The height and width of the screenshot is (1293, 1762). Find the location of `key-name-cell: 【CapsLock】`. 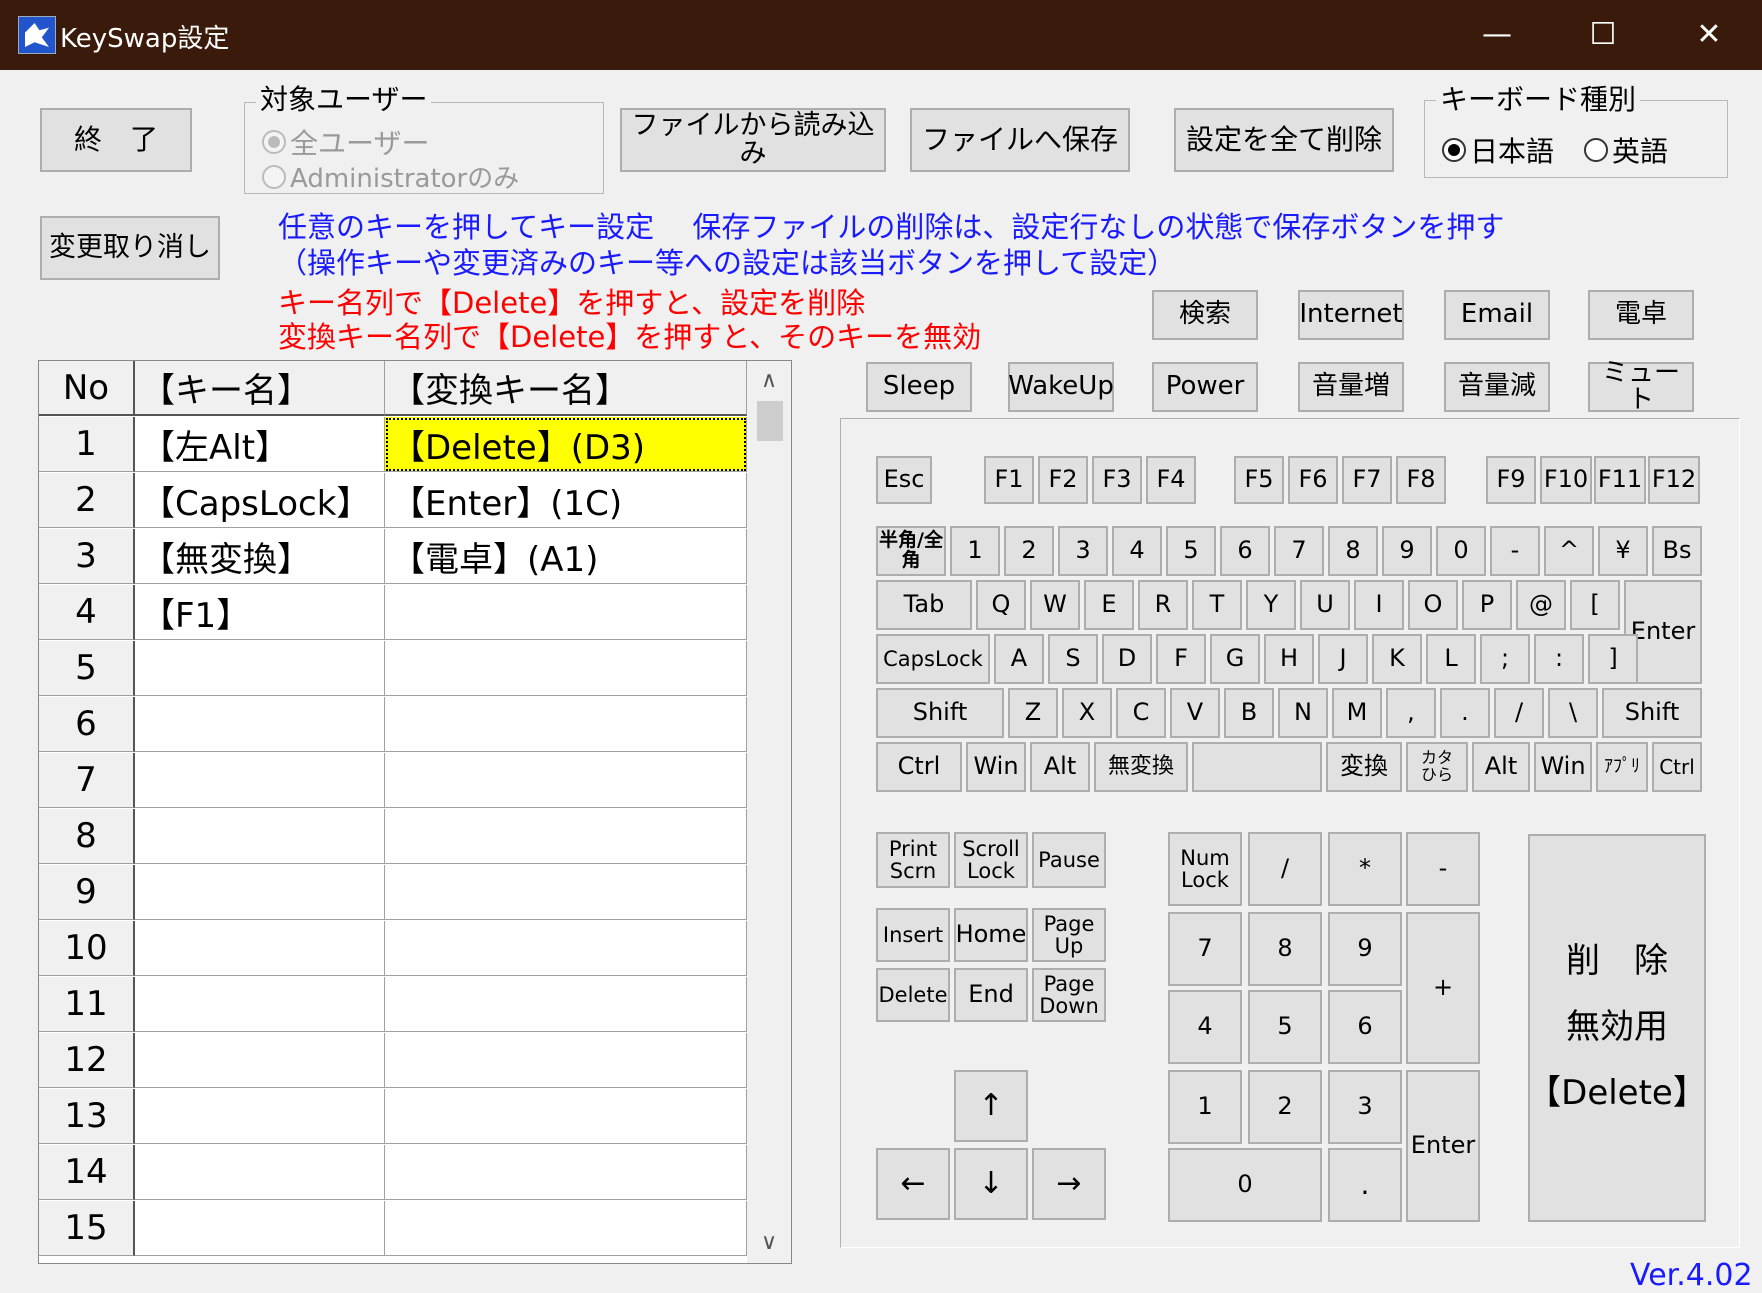

key-name-cell: 【CapsLock】 is located at coordinates (260, 500).